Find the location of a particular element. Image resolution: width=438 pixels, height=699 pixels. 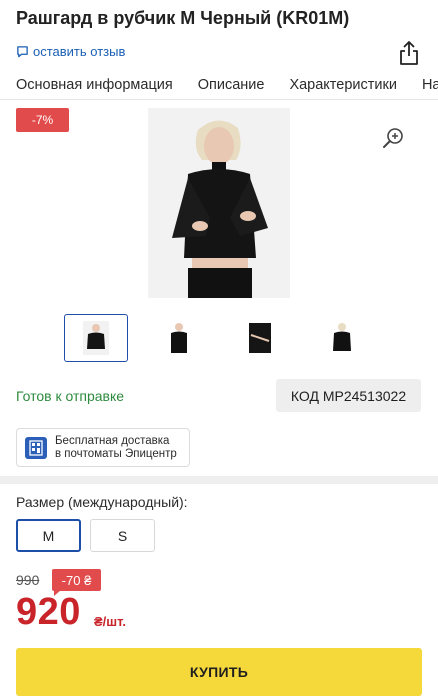

zoom-in-icon is located at coordinates (393, 138).